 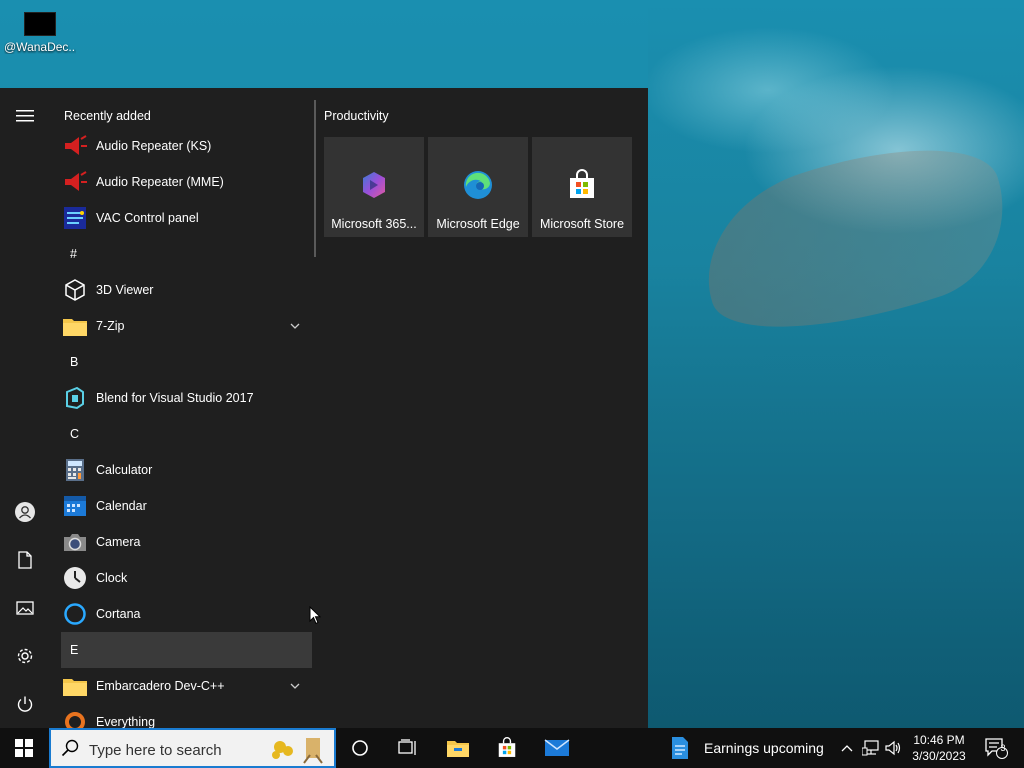 What do you see at coordinates (147, 218) in the screenshot?
I see `app-label: VAC Control panel` at bounding box center [147, 218].